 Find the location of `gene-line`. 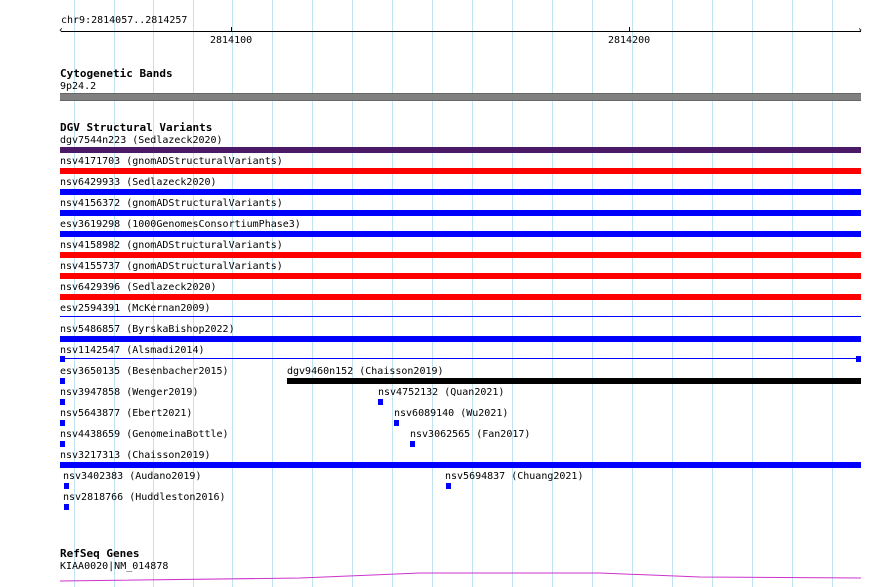

gene-line is located at coordinates (460, 577).